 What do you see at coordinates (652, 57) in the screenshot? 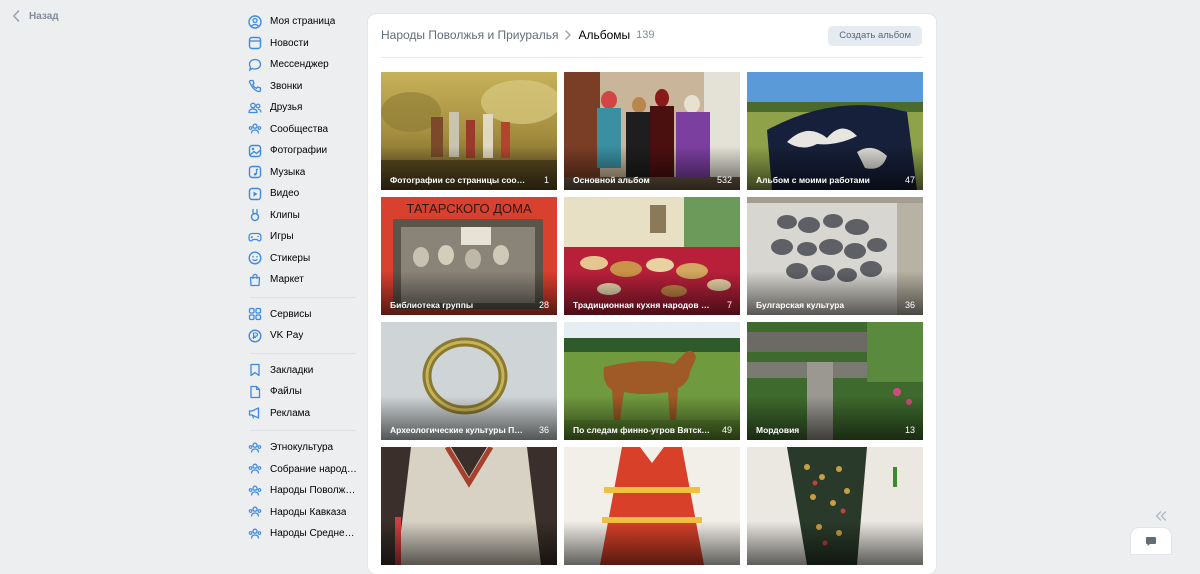
I see `header-divider` at bounding box center [652, 57].